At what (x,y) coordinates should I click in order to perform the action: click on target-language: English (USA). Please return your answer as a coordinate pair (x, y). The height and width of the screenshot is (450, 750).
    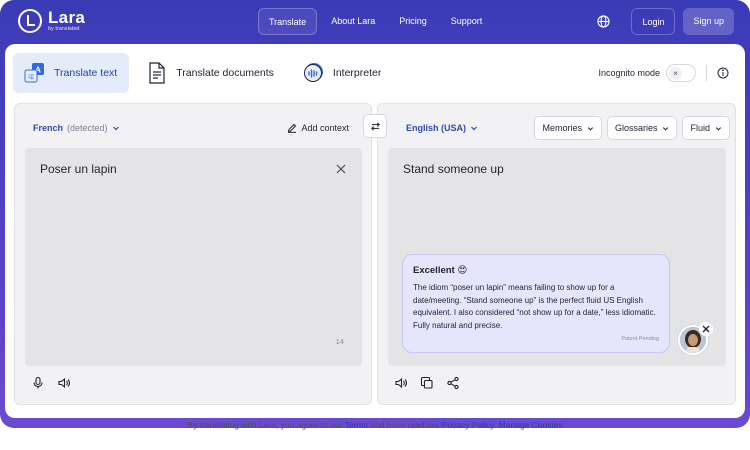
    Looking at the image, I should click on (436, 128).